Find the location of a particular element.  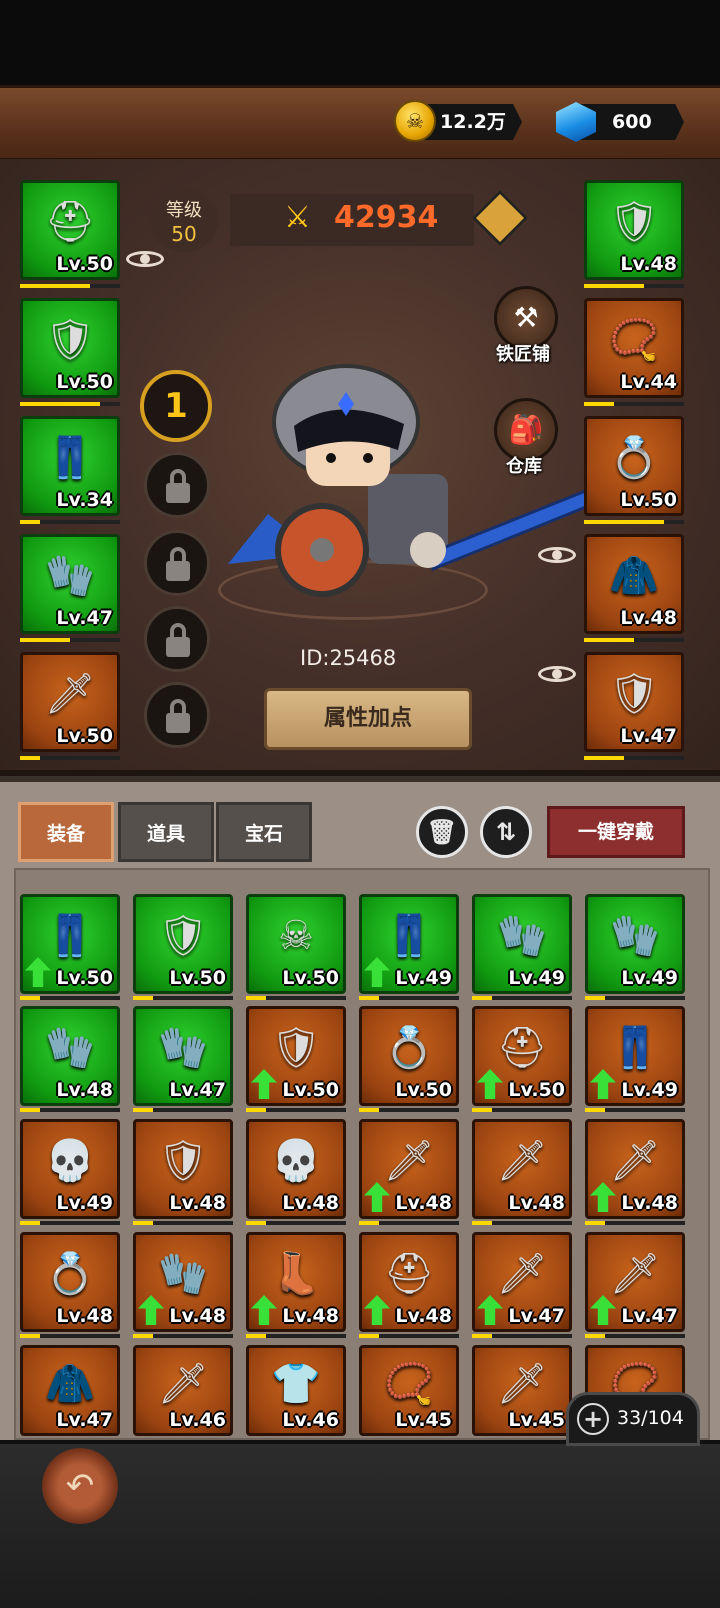

shield-icon: 🛡 is located at coordinates (183, 1161).